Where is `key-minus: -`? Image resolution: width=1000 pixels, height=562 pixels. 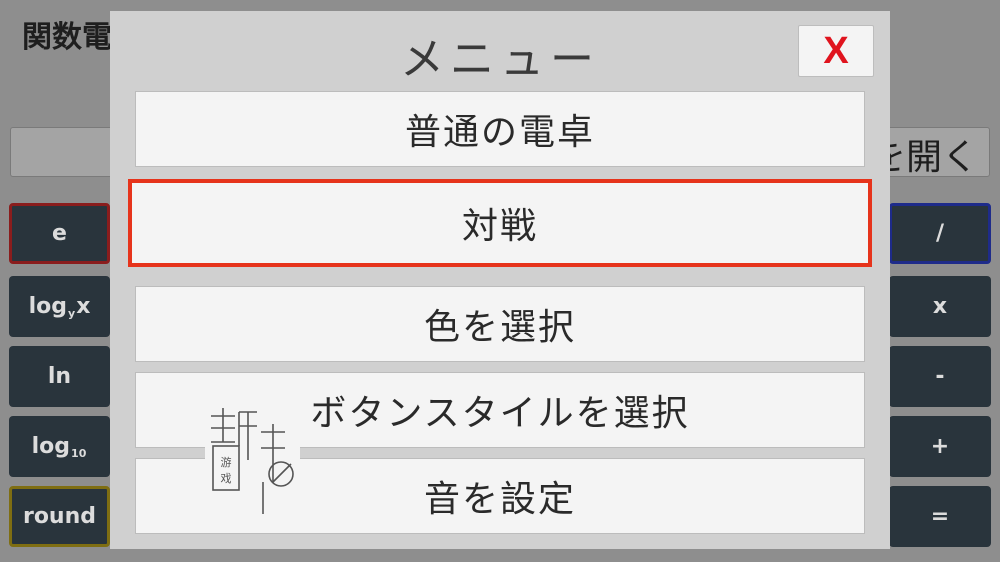 key-minus: - is located at coordinates (940, 376).